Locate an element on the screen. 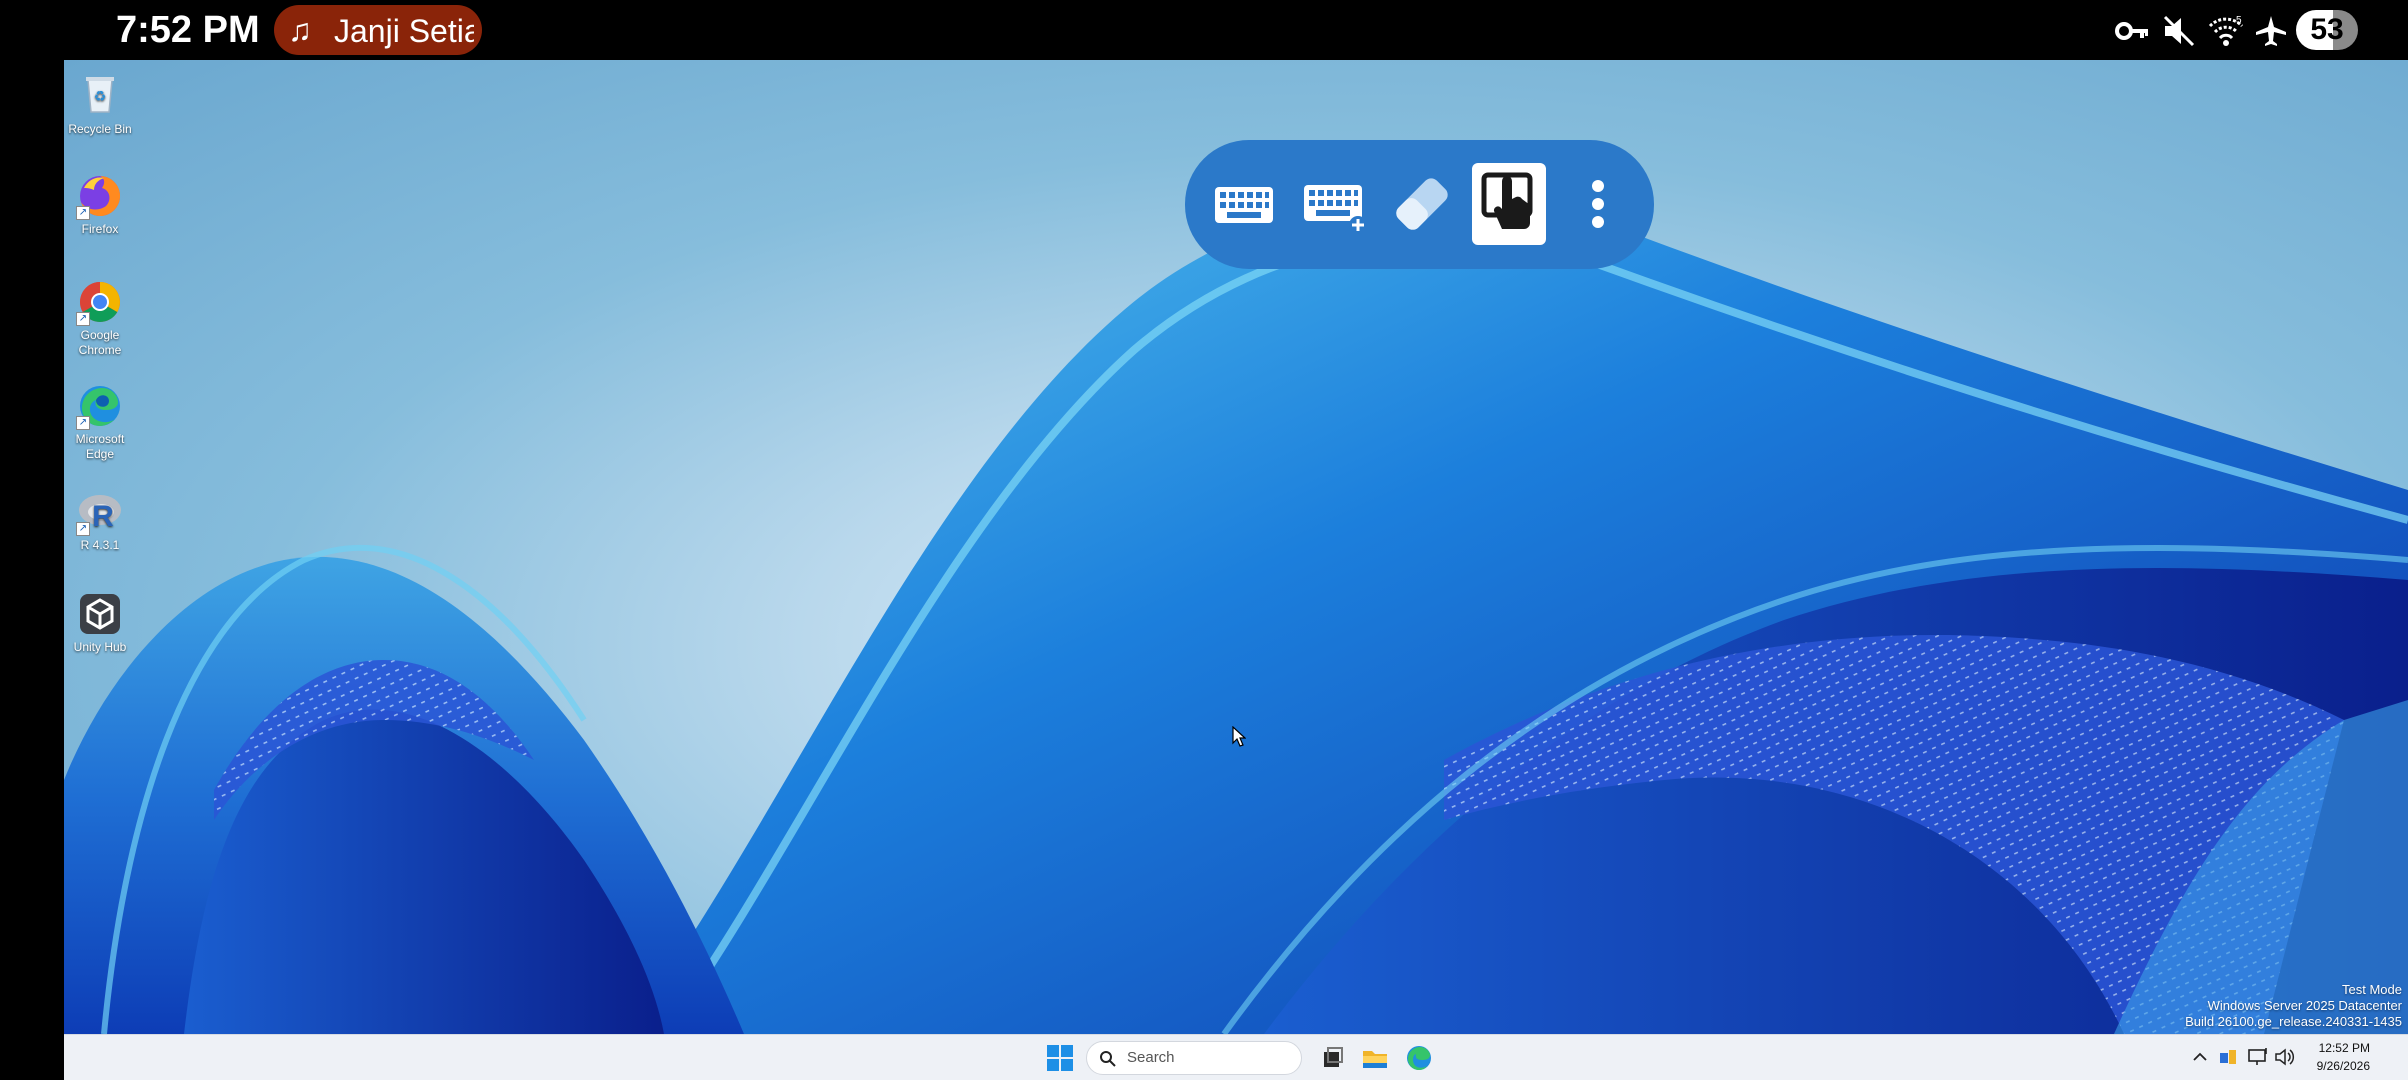 Image resolution: width=2408 pixels, height=1080 pixels. windows-taskbar: Search 12:52 PM 9/26/2026 is located at coordinates (1236, 1057).